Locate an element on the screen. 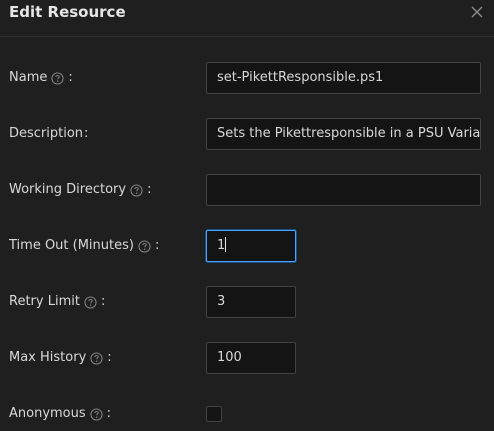  max-history-input: 100 is located at coordinates (251, 358).